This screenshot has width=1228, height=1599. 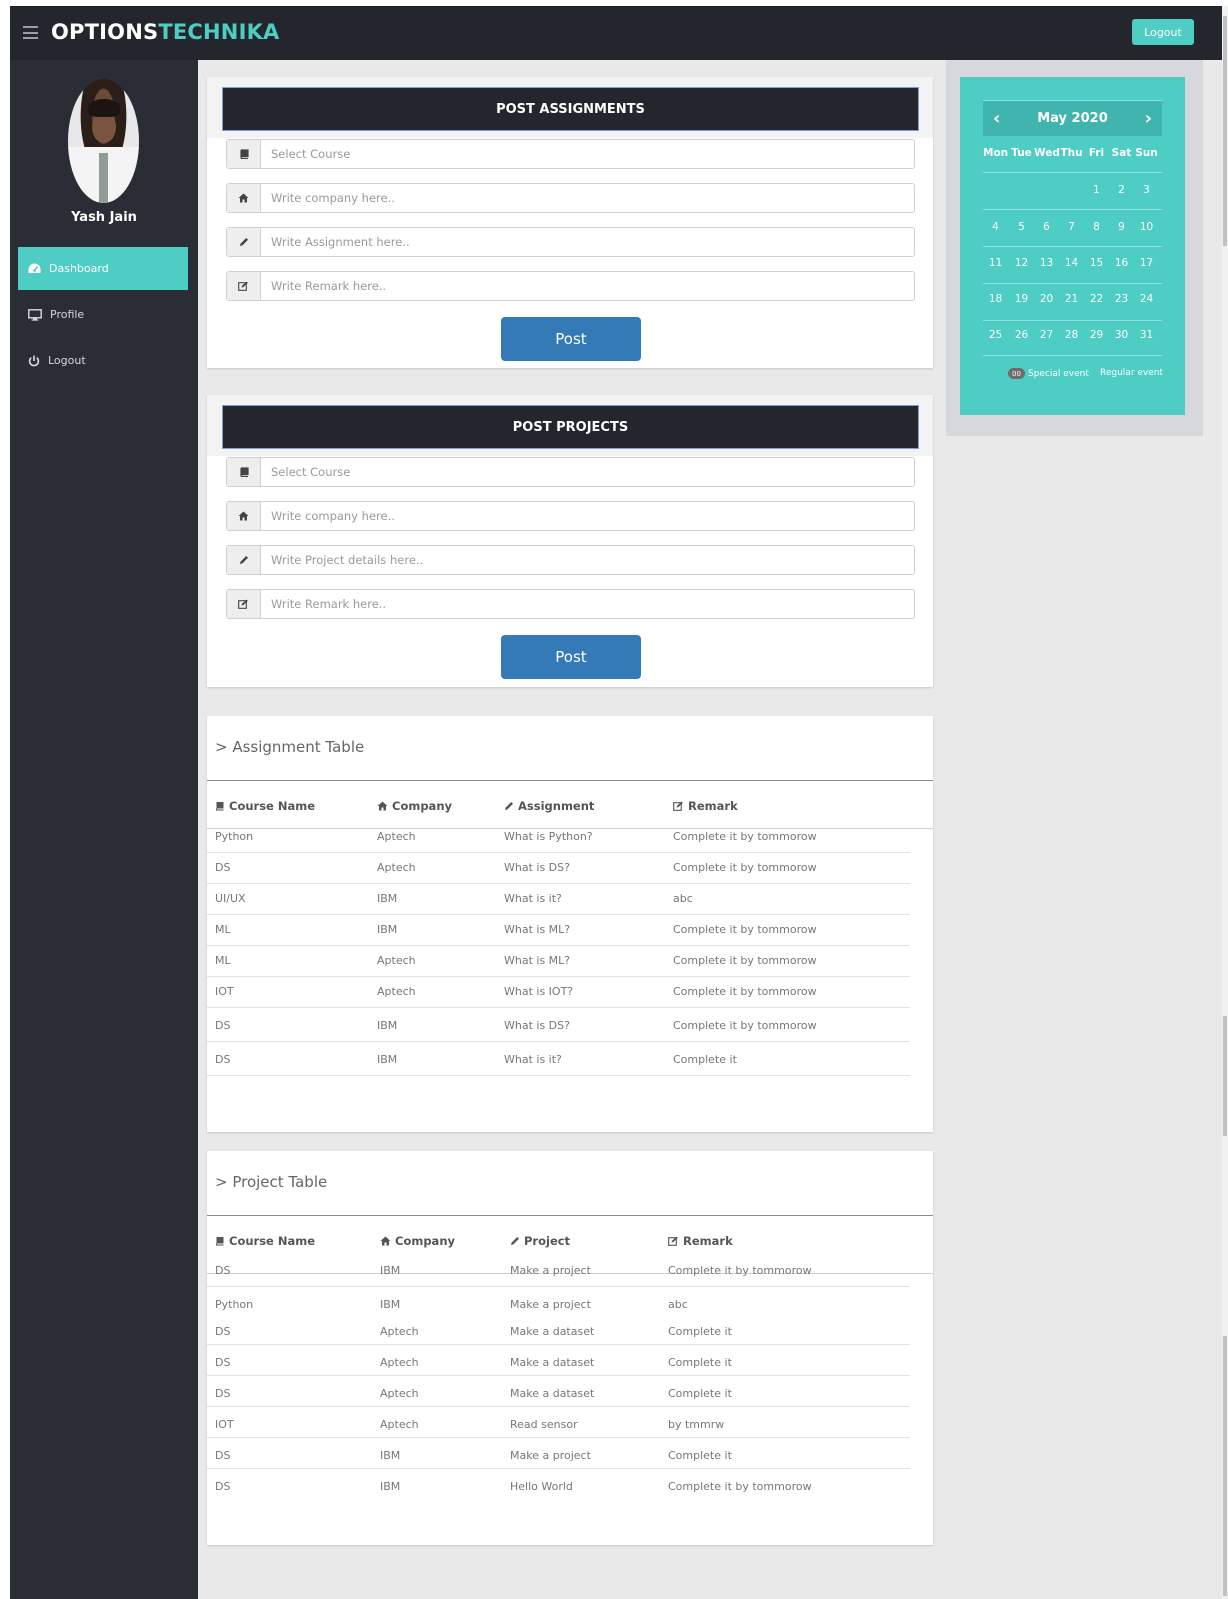 I want to click on calendar-day: 24, so click(x=1146, y=299).